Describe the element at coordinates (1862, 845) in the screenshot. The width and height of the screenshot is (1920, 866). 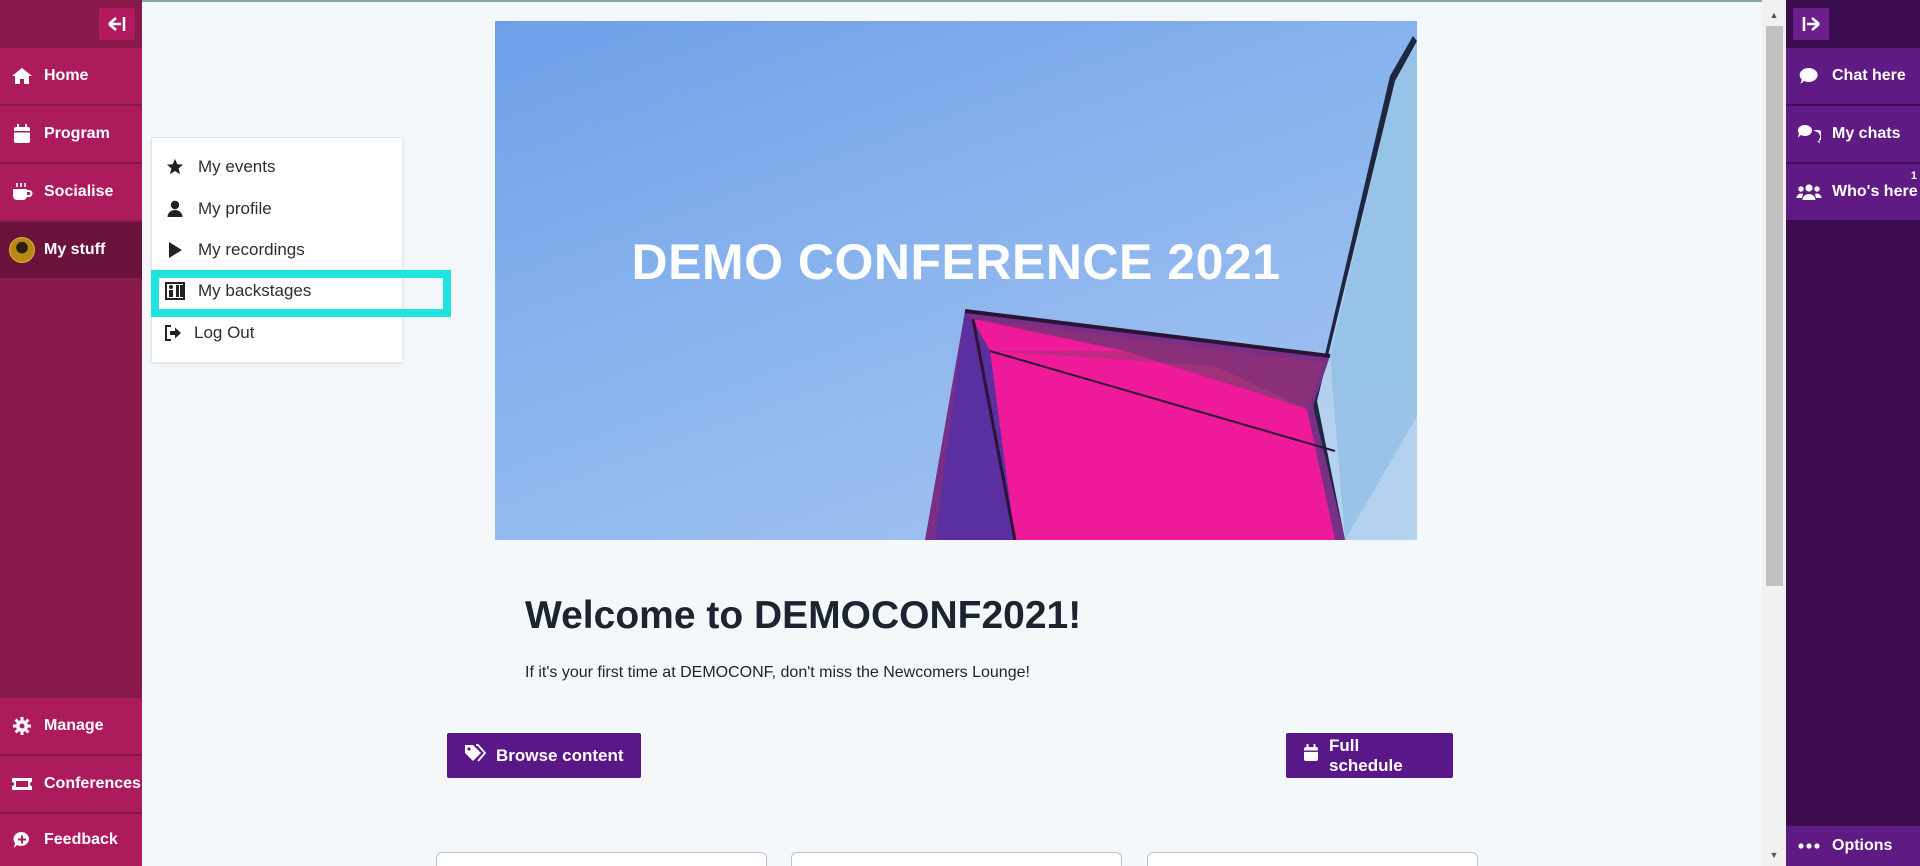
I see `options-label: Options` at that location.